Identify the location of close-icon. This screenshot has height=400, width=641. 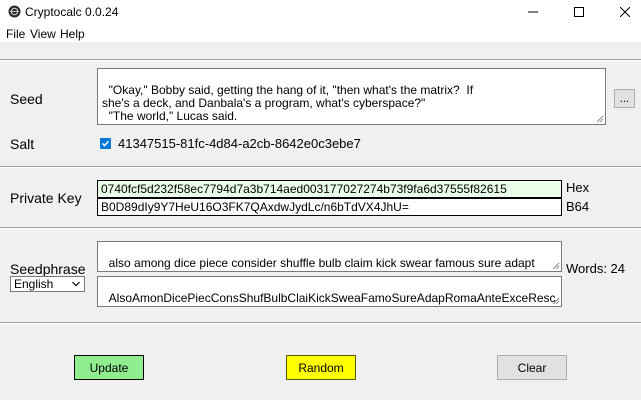
(625, 12).